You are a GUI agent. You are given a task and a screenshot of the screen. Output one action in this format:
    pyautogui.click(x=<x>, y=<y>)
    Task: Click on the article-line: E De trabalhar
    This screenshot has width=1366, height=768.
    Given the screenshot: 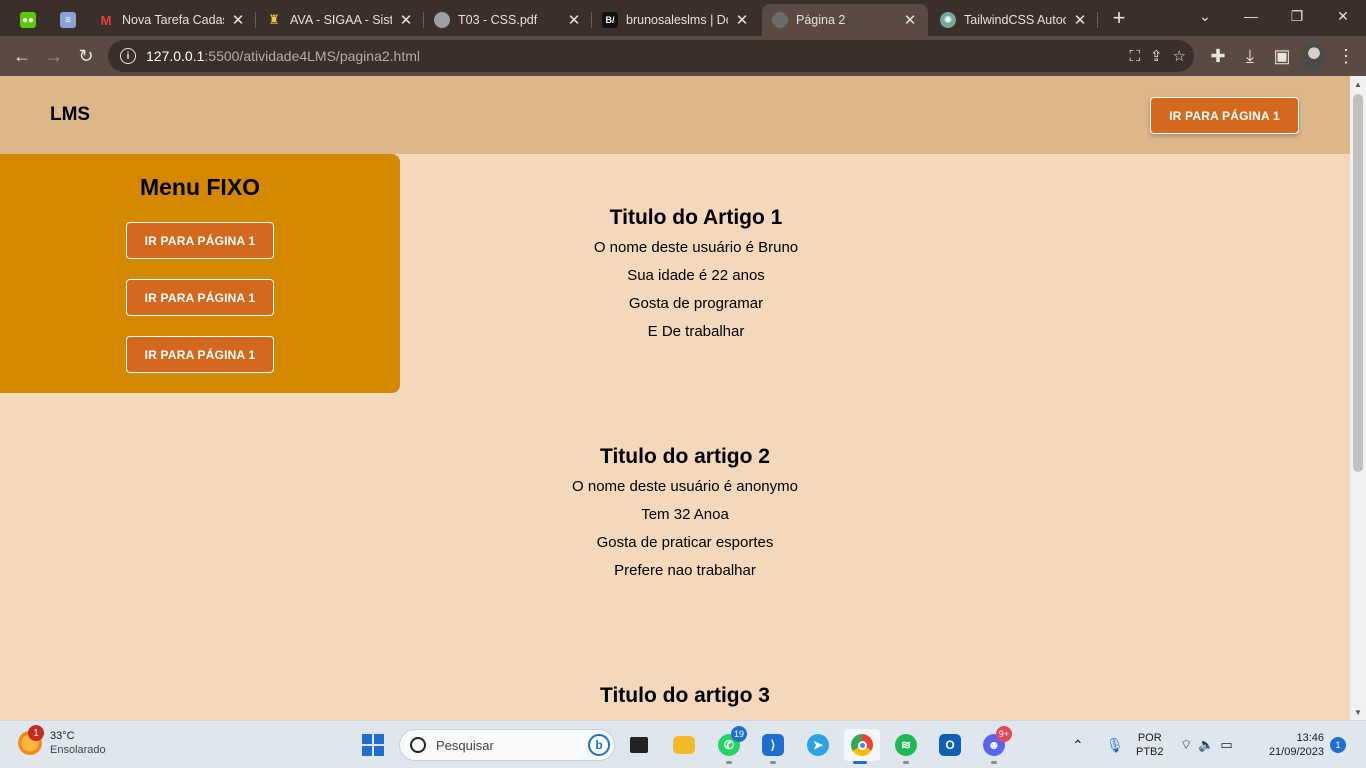 What is the action you would take?
    pyautogui.click(x=696, y=331)
    